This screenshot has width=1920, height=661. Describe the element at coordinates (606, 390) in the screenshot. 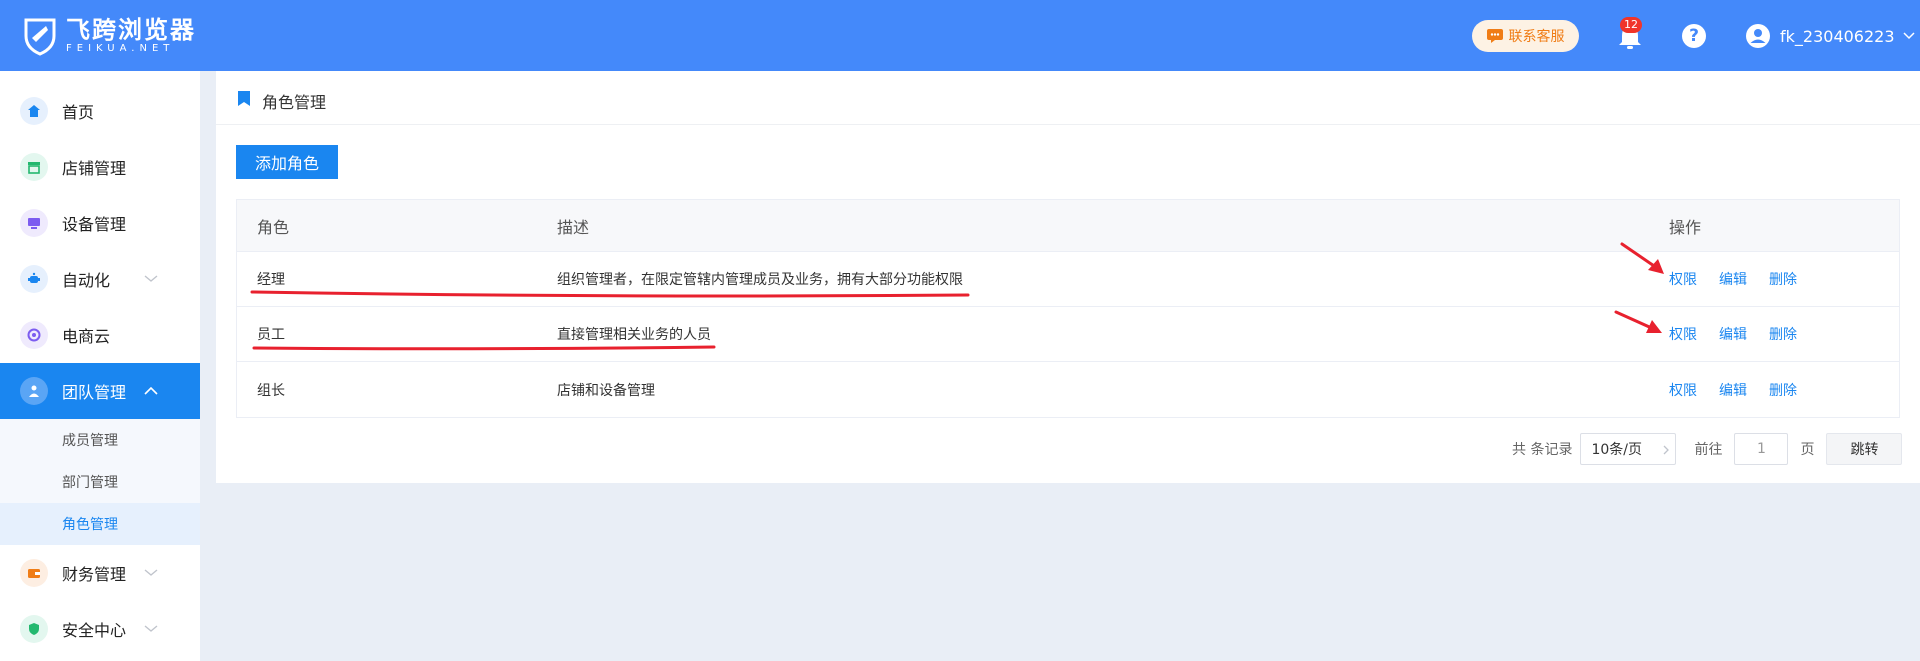

I see `role-description: 店铺和设备管理` at that location.